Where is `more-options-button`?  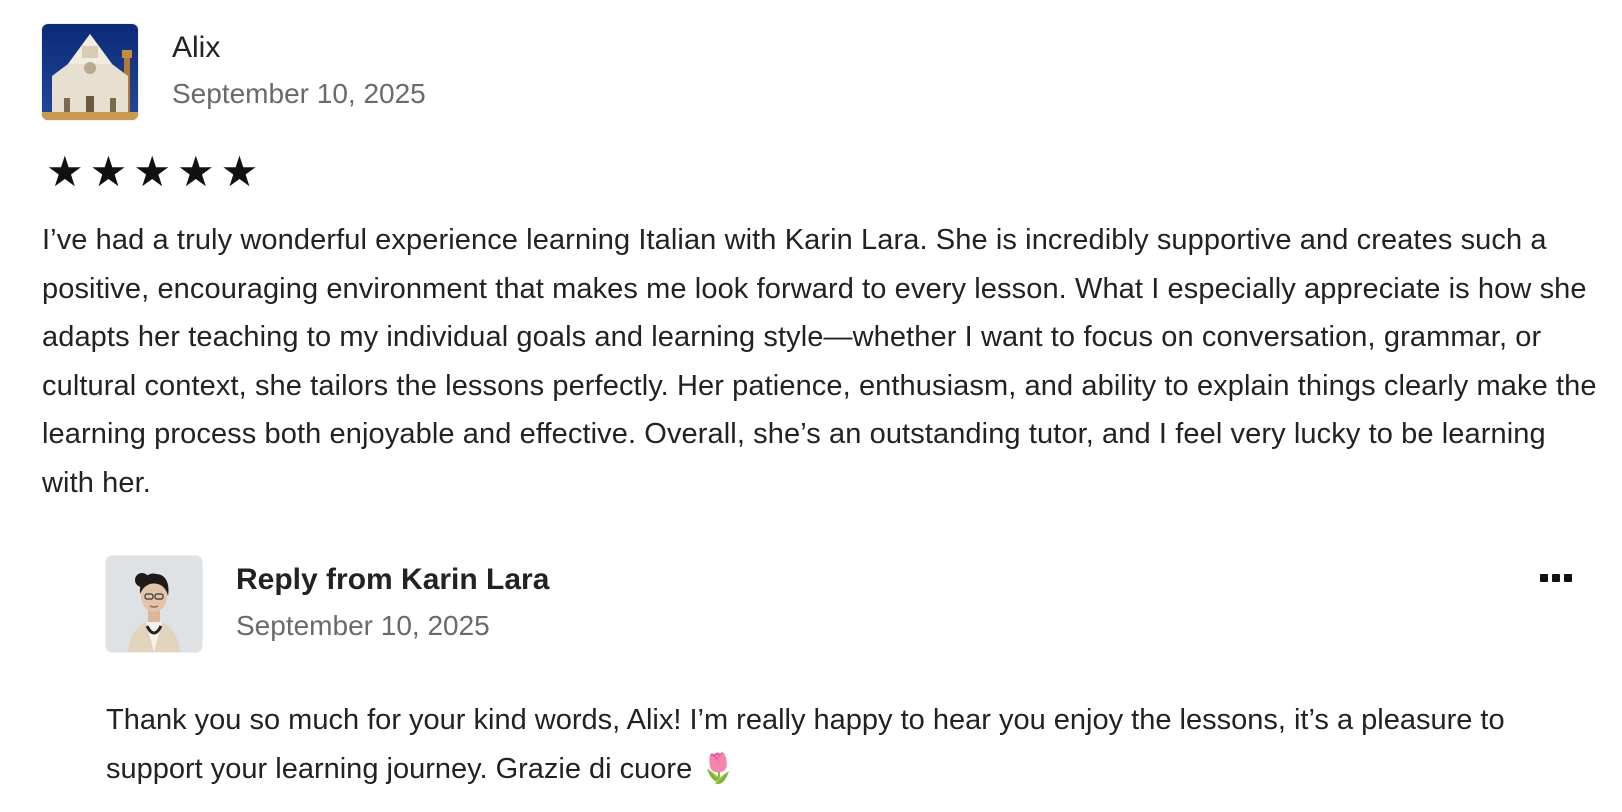 more-options-button is located at coordinates (1556, 578).